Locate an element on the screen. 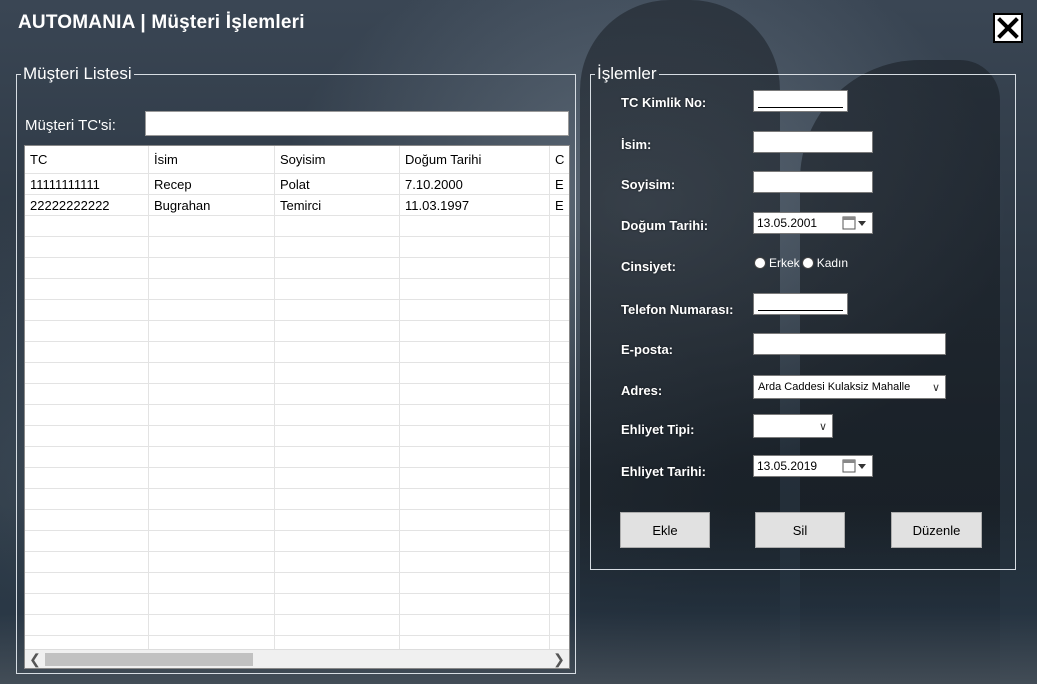  ehliyet-tipi-select: ∨ is located at coordinates (793, 426).